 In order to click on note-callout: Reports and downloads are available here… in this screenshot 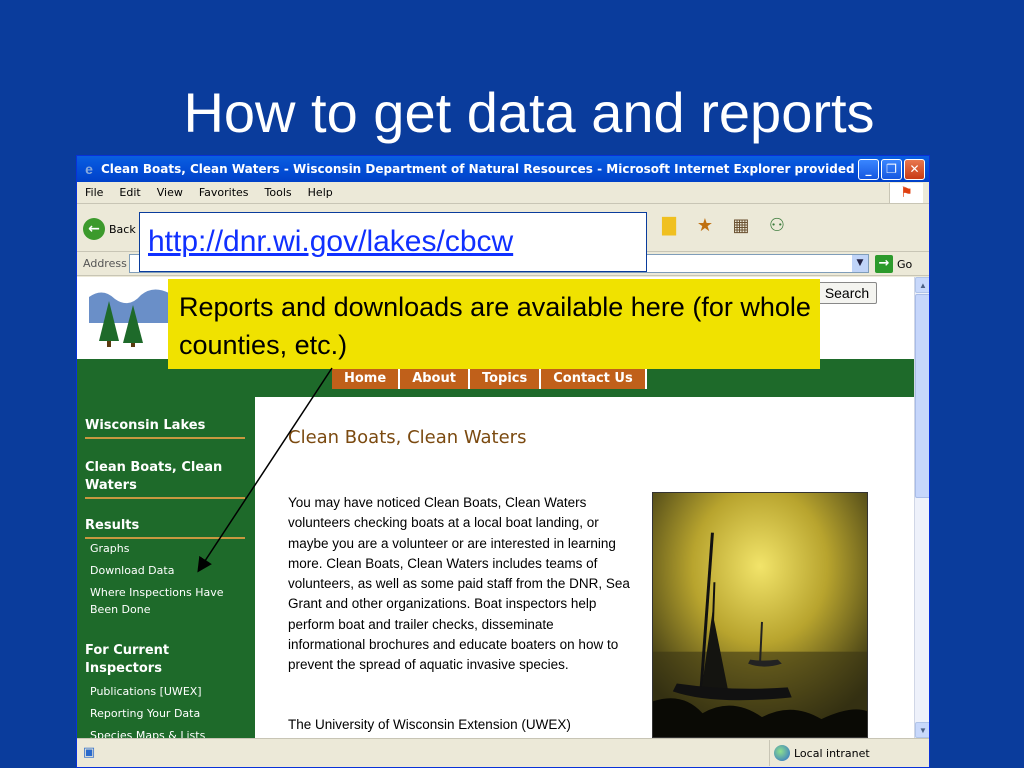, I will do `click(494, 324)`.